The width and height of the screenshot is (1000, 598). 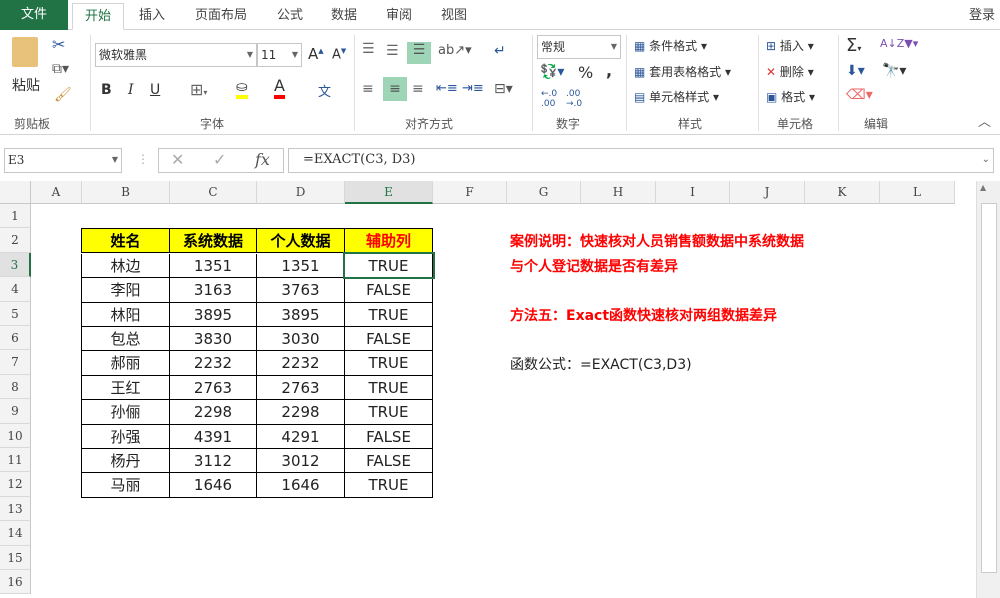 What do you see at coordinates (641, 160) in the screenshot?
I see `formula-input: =EXACT(C3, D3) ⌄` at bounding box center [641, 160].